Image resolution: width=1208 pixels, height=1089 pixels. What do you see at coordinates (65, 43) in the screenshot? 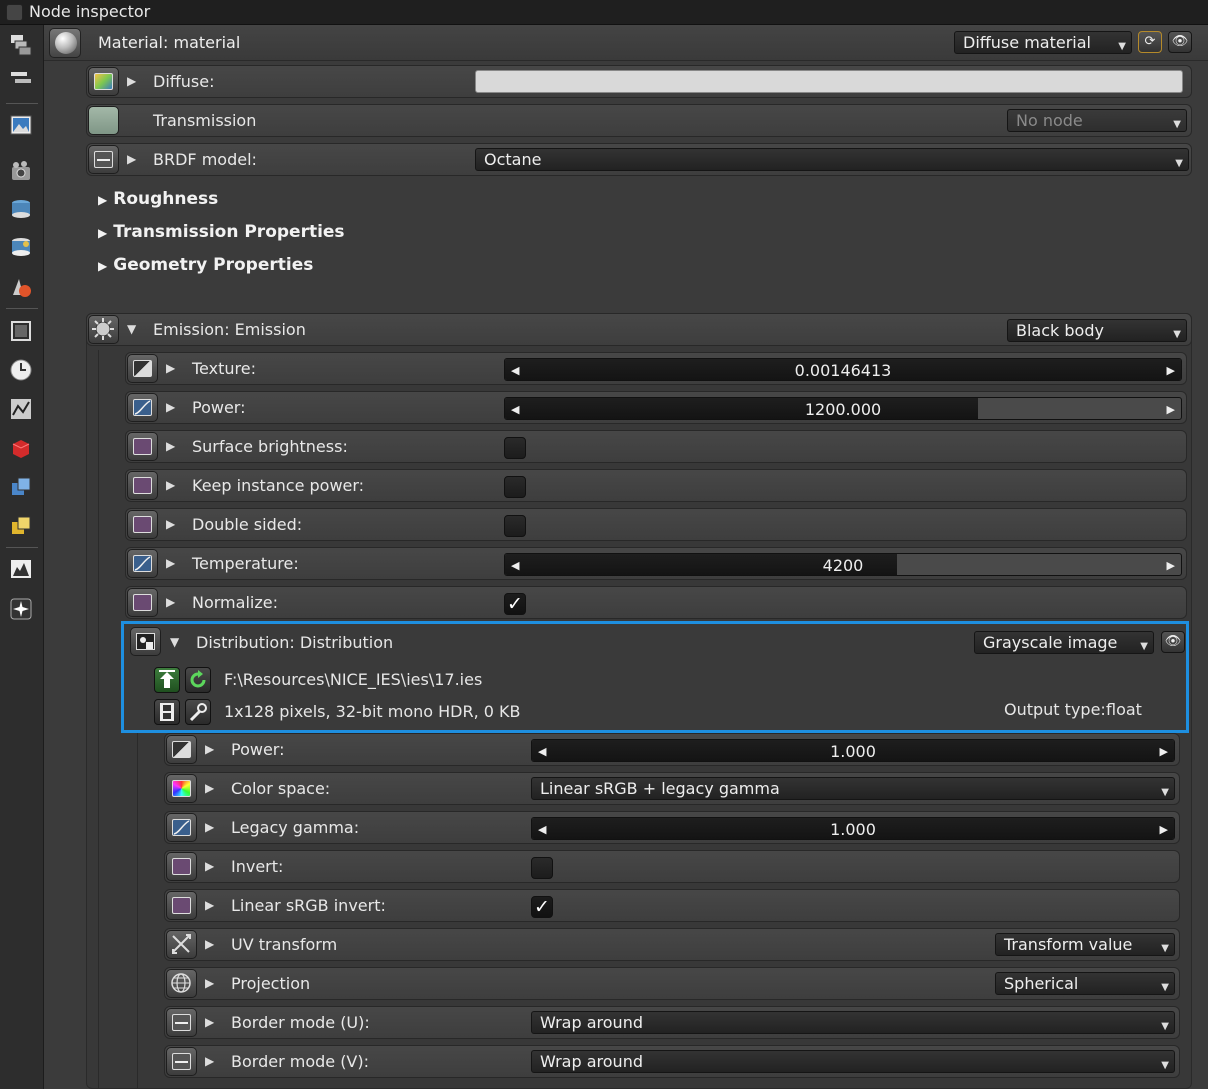
I see `material-preview-icon` at bounding box center [65, 43].